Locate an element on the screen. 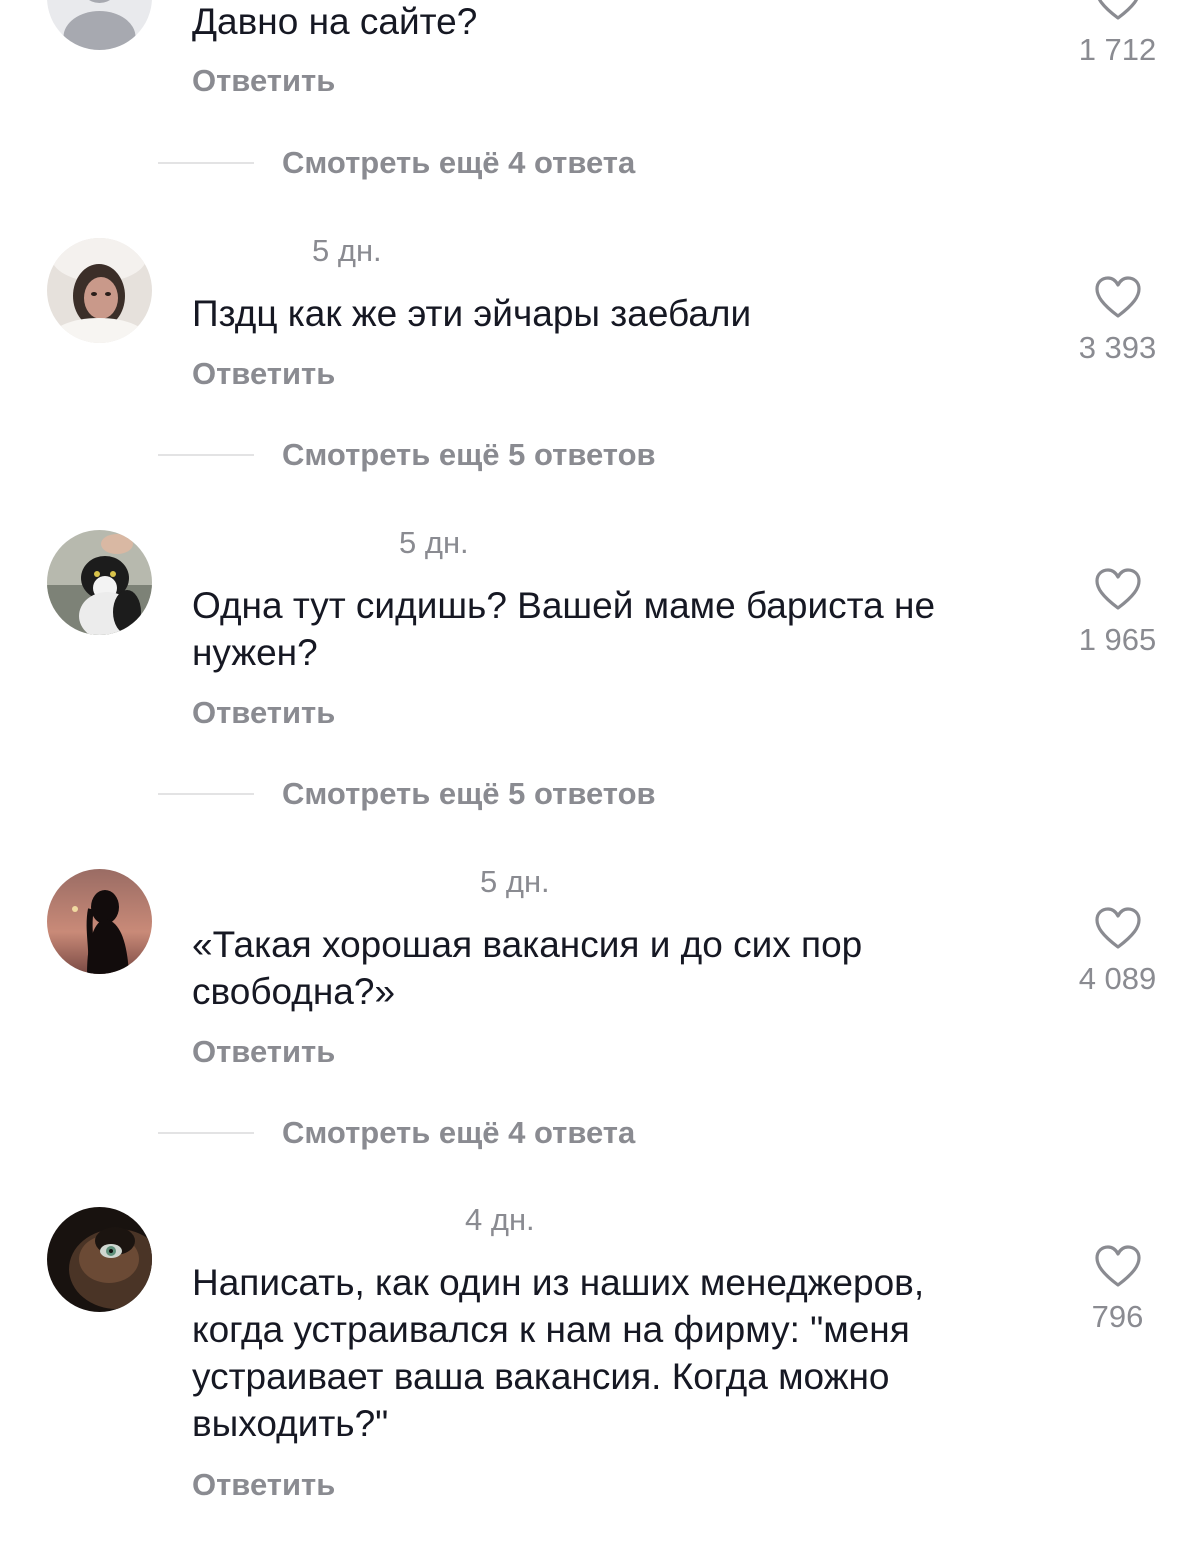 This screenshot has height=1547, width=1199. avatar-default is located at coordinates (99, 25).